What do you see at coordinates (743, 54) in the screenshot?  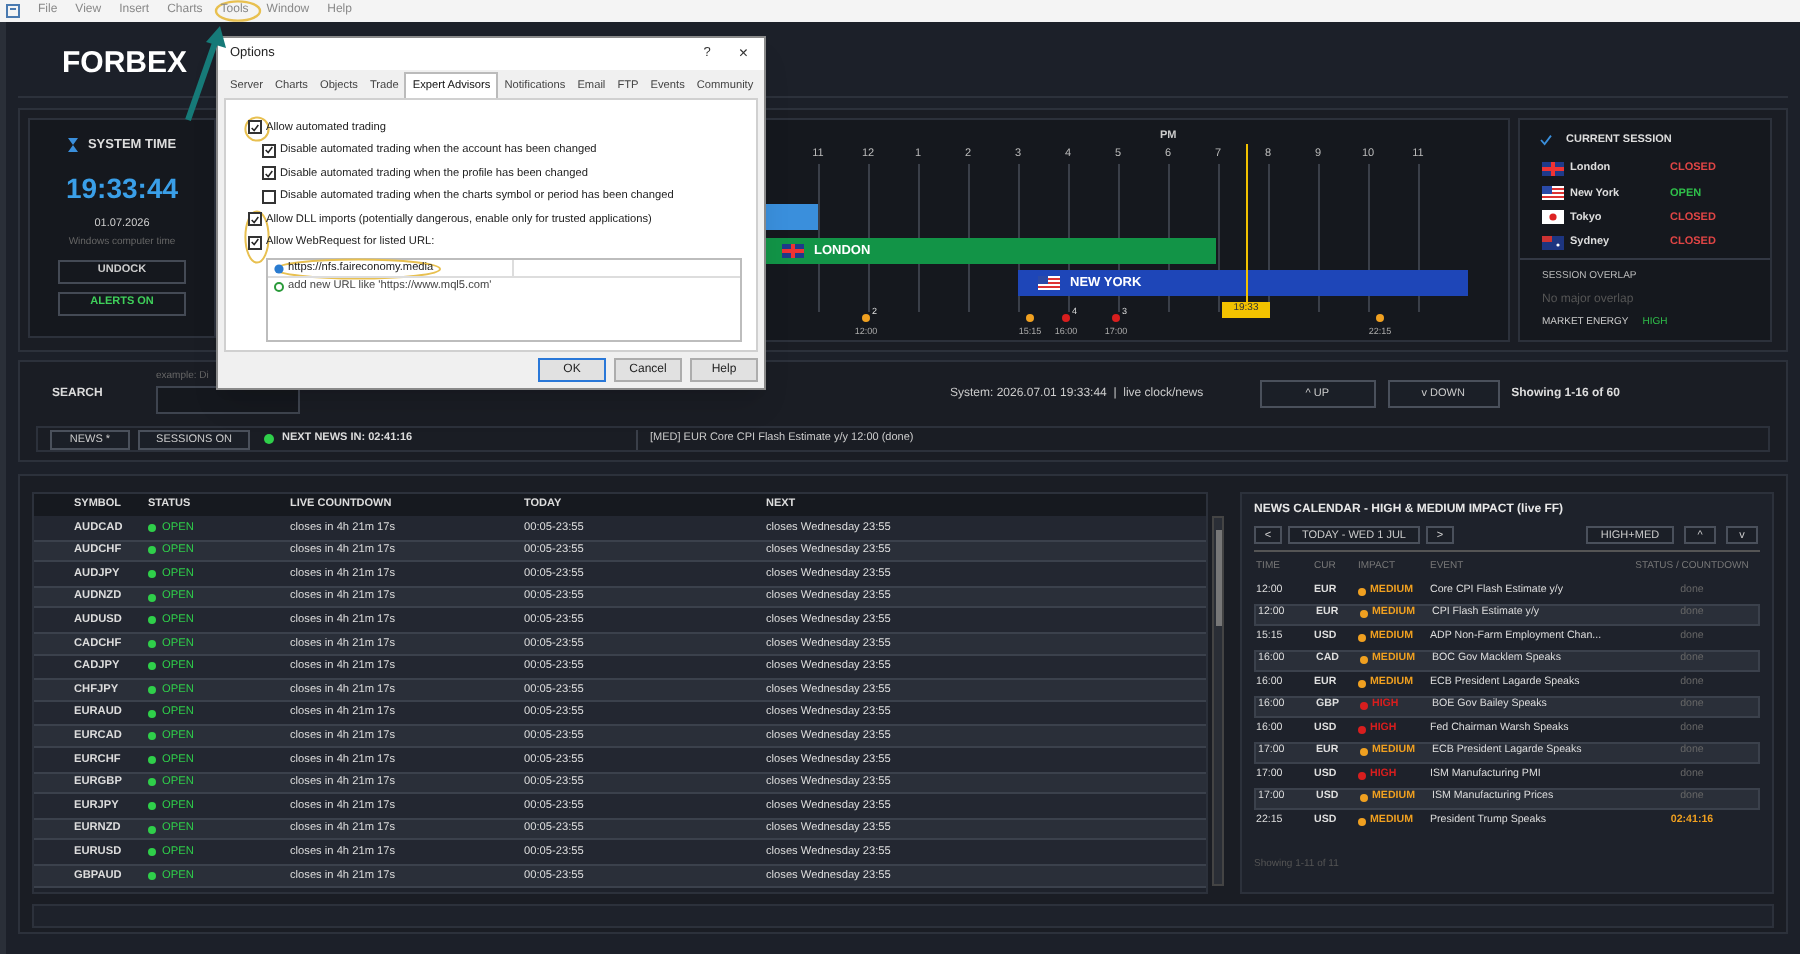 I see `close-button: ×` at bounding box center [743, 54].